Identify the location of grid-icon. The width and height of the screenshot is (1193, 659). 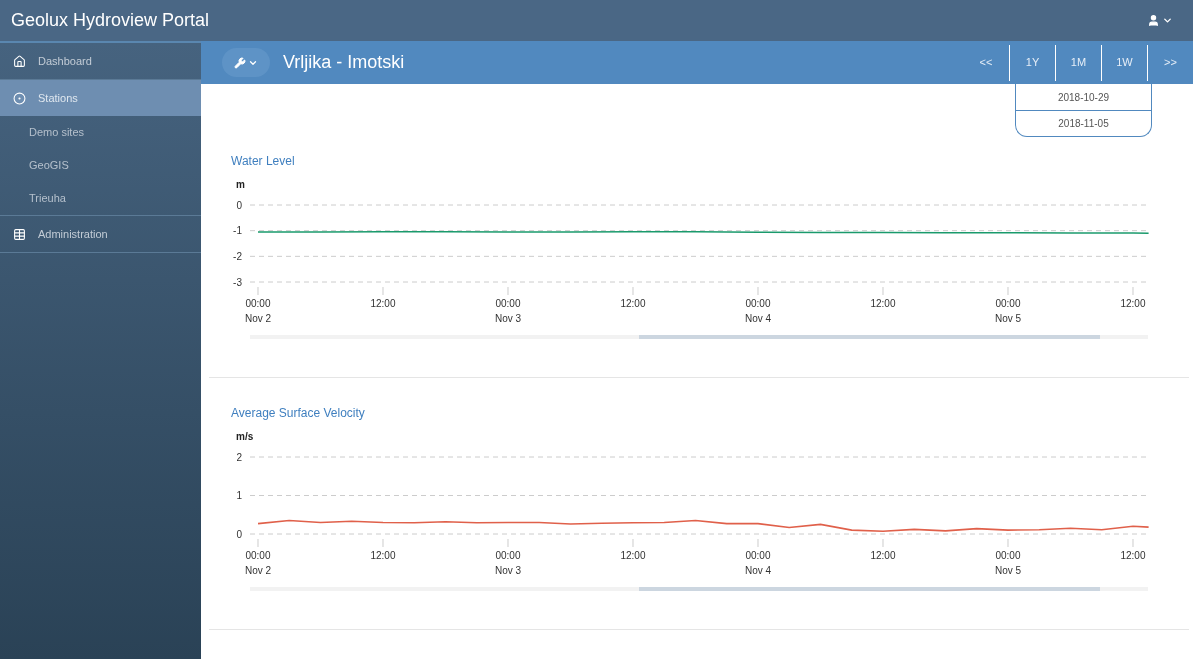
(19, 234).